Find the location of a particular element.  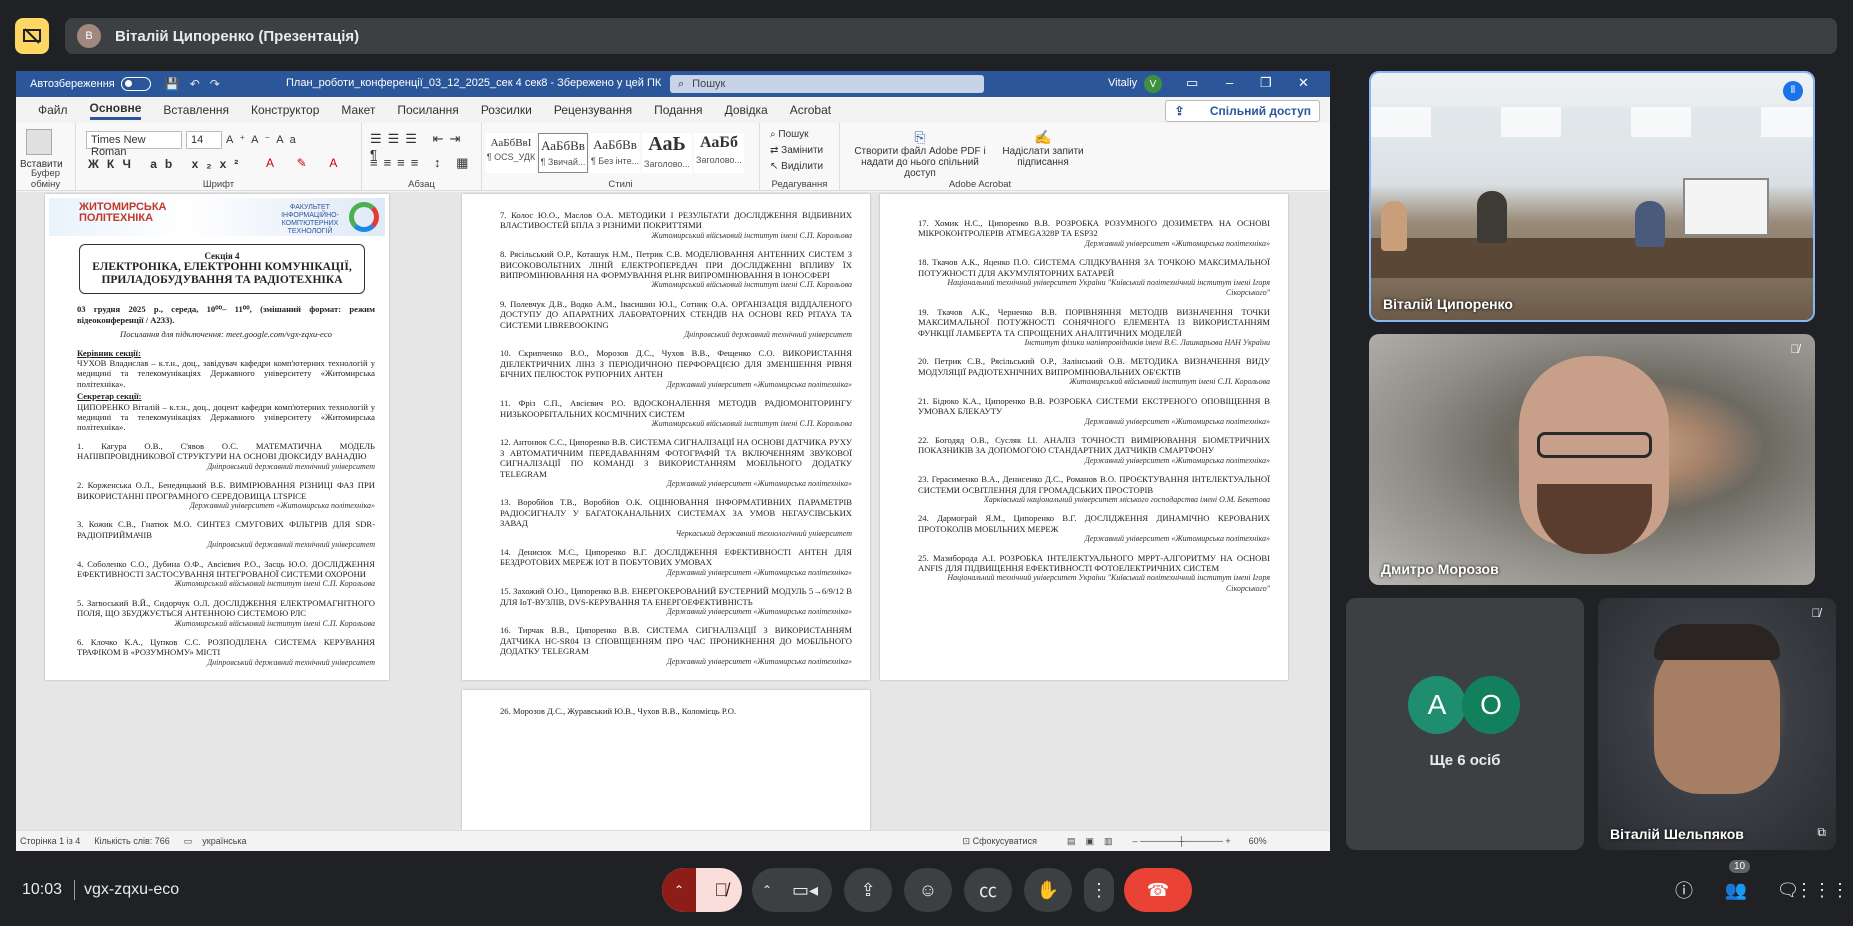

find-button: ⌕ Пошук is located at coordinates (789, 134).